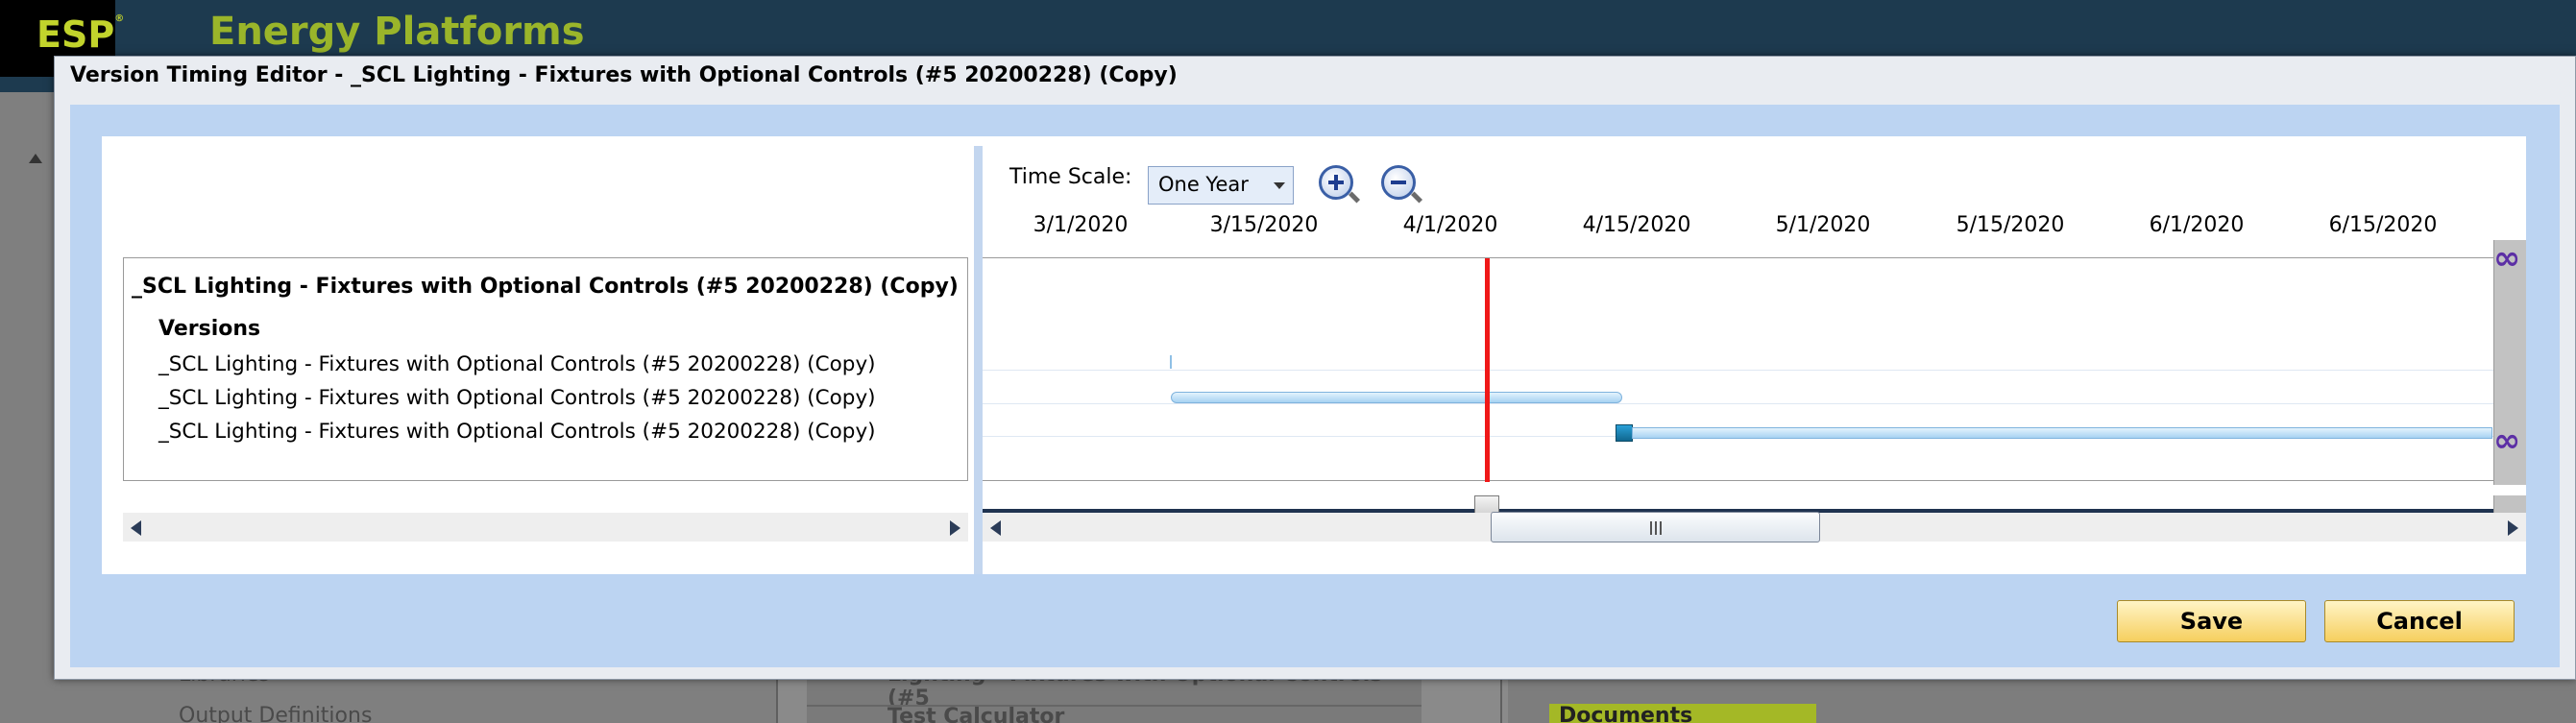  Describe the element at coordinates (546, 528) in the screenshot. I see `tree-horizontal-scrollbar` at that location.